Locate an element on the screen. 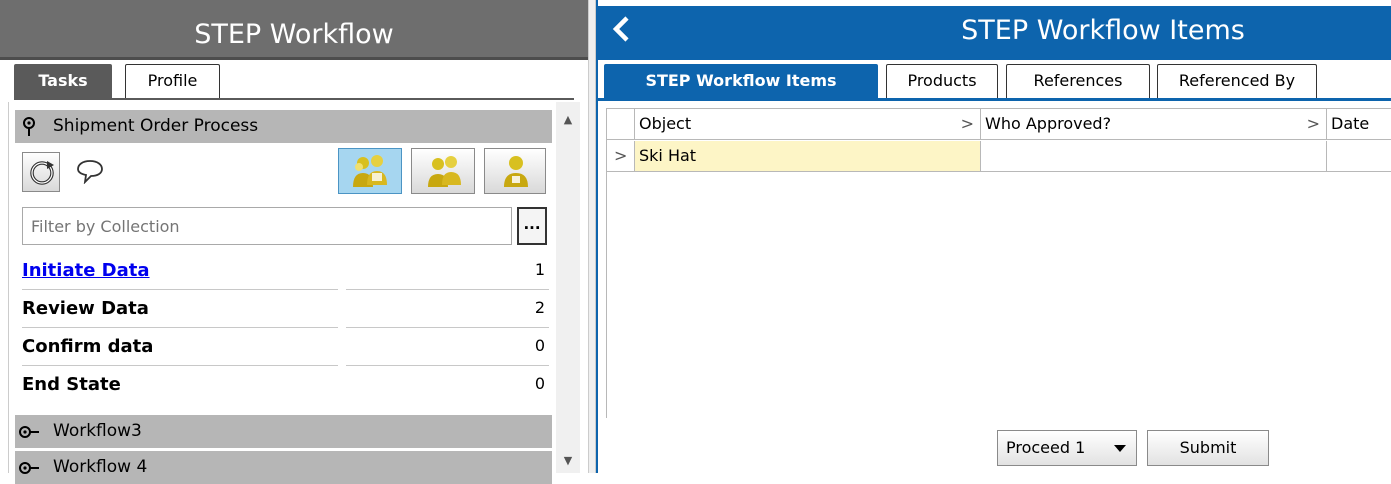 Image resolution: width=1391 pixels, height=484 pixels. state-label: End State is located at coordinates (71, 384).